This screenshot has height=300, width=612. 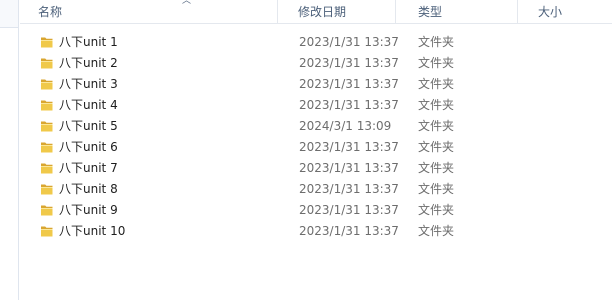 What do you see at coordinates (88, 42) in the screenshot?
I see `file-name: 八下unit 1` at bounding box center [88, 42].